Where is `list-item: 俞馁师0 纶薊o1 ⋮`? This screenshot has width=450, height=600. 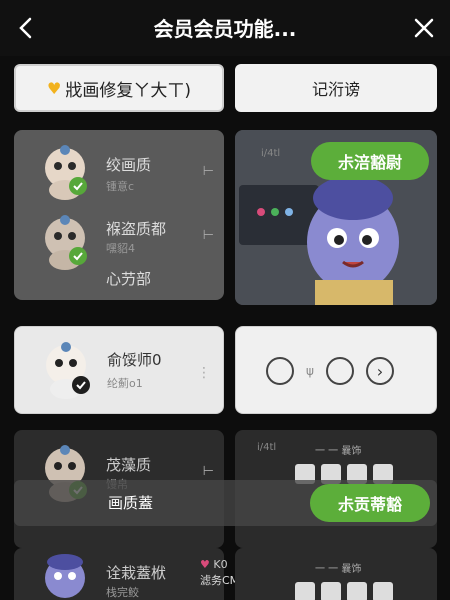
list-item: 俞馁师0 纶薊o1 ⋮ is located at coordinates (120, 372).